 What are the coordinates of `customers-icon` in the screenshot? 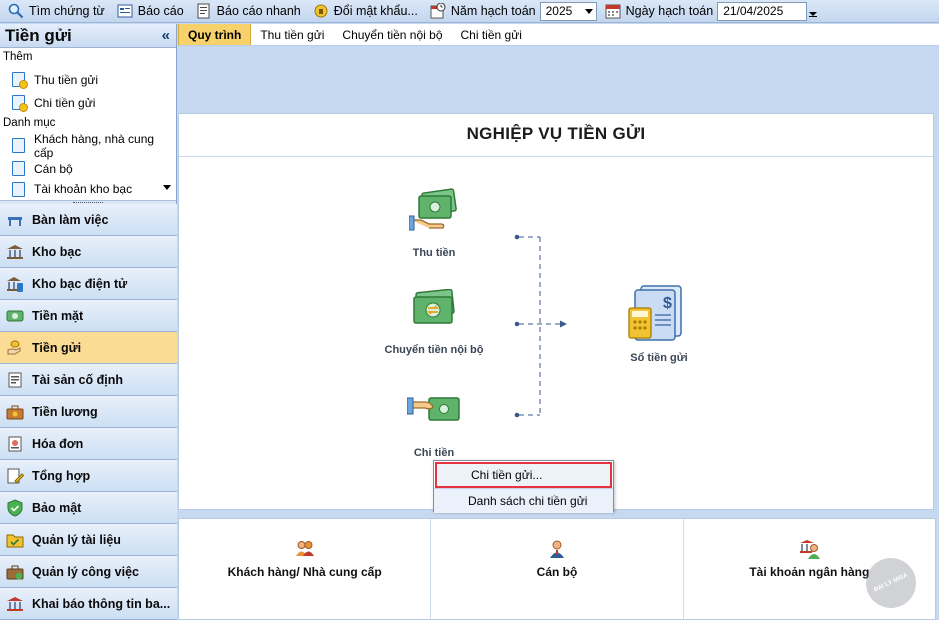 It's located at (305, 549).